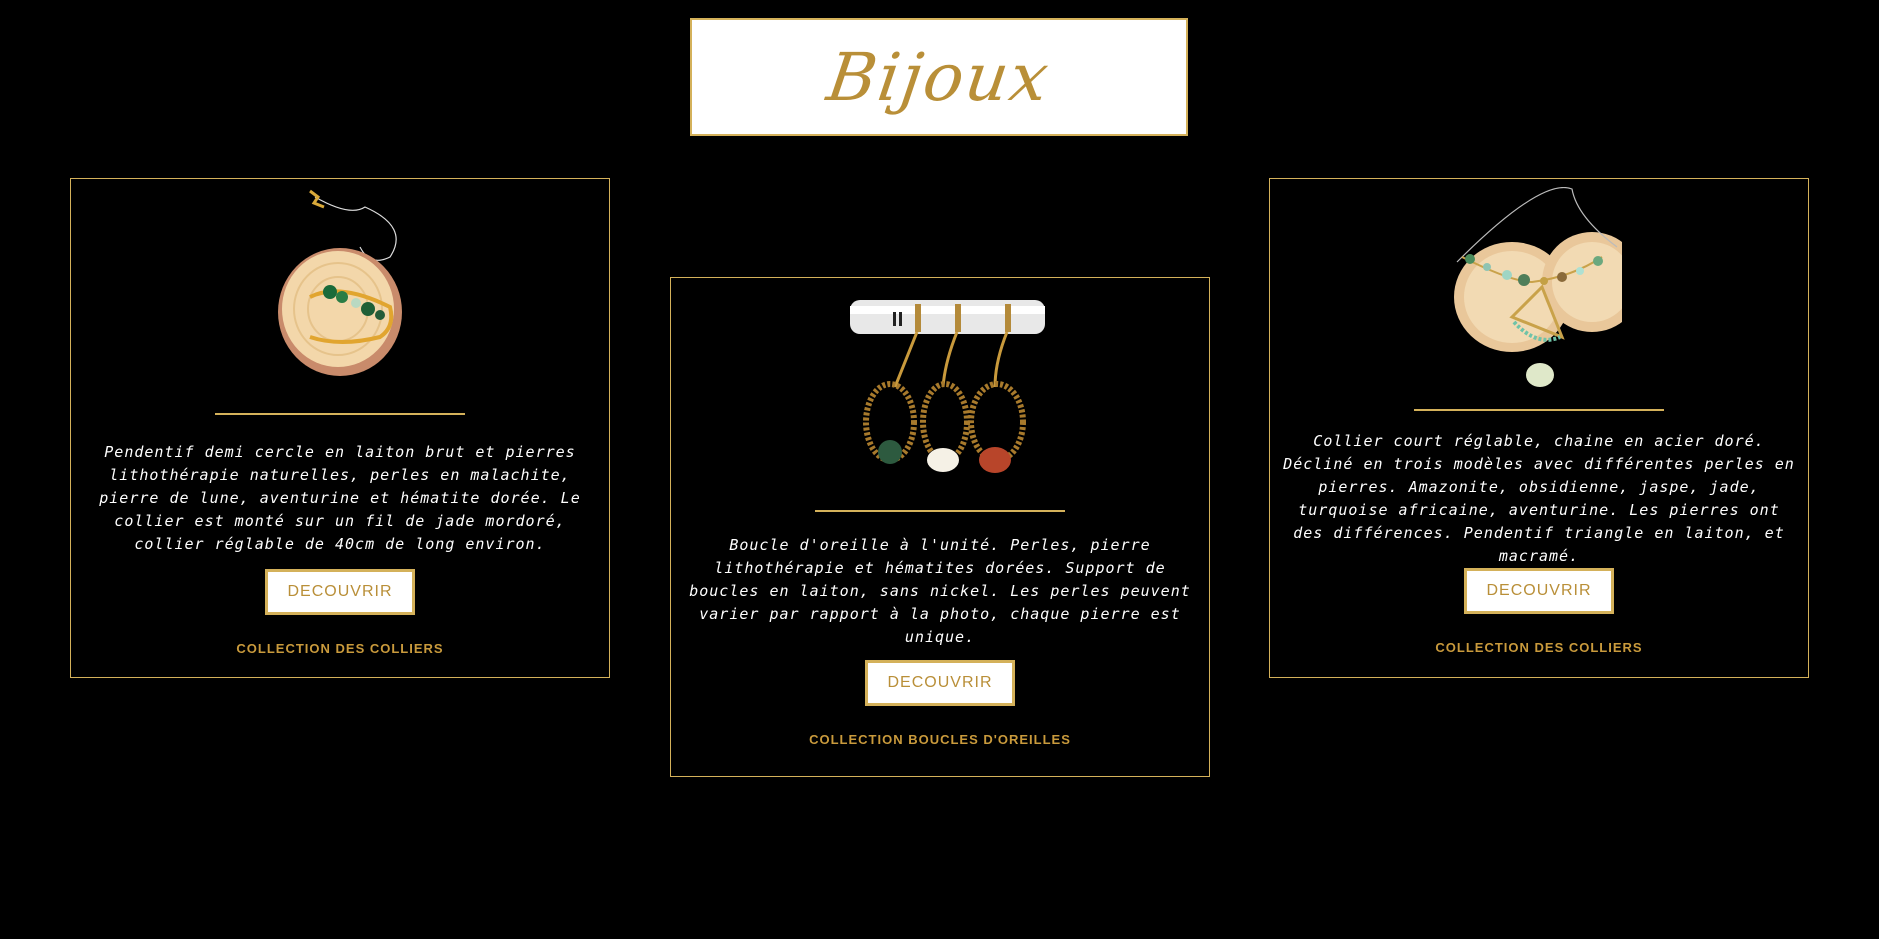 The height and width of the screenshot is (939, 1879). I want to click on necklace-photo, so click(1540, 287).